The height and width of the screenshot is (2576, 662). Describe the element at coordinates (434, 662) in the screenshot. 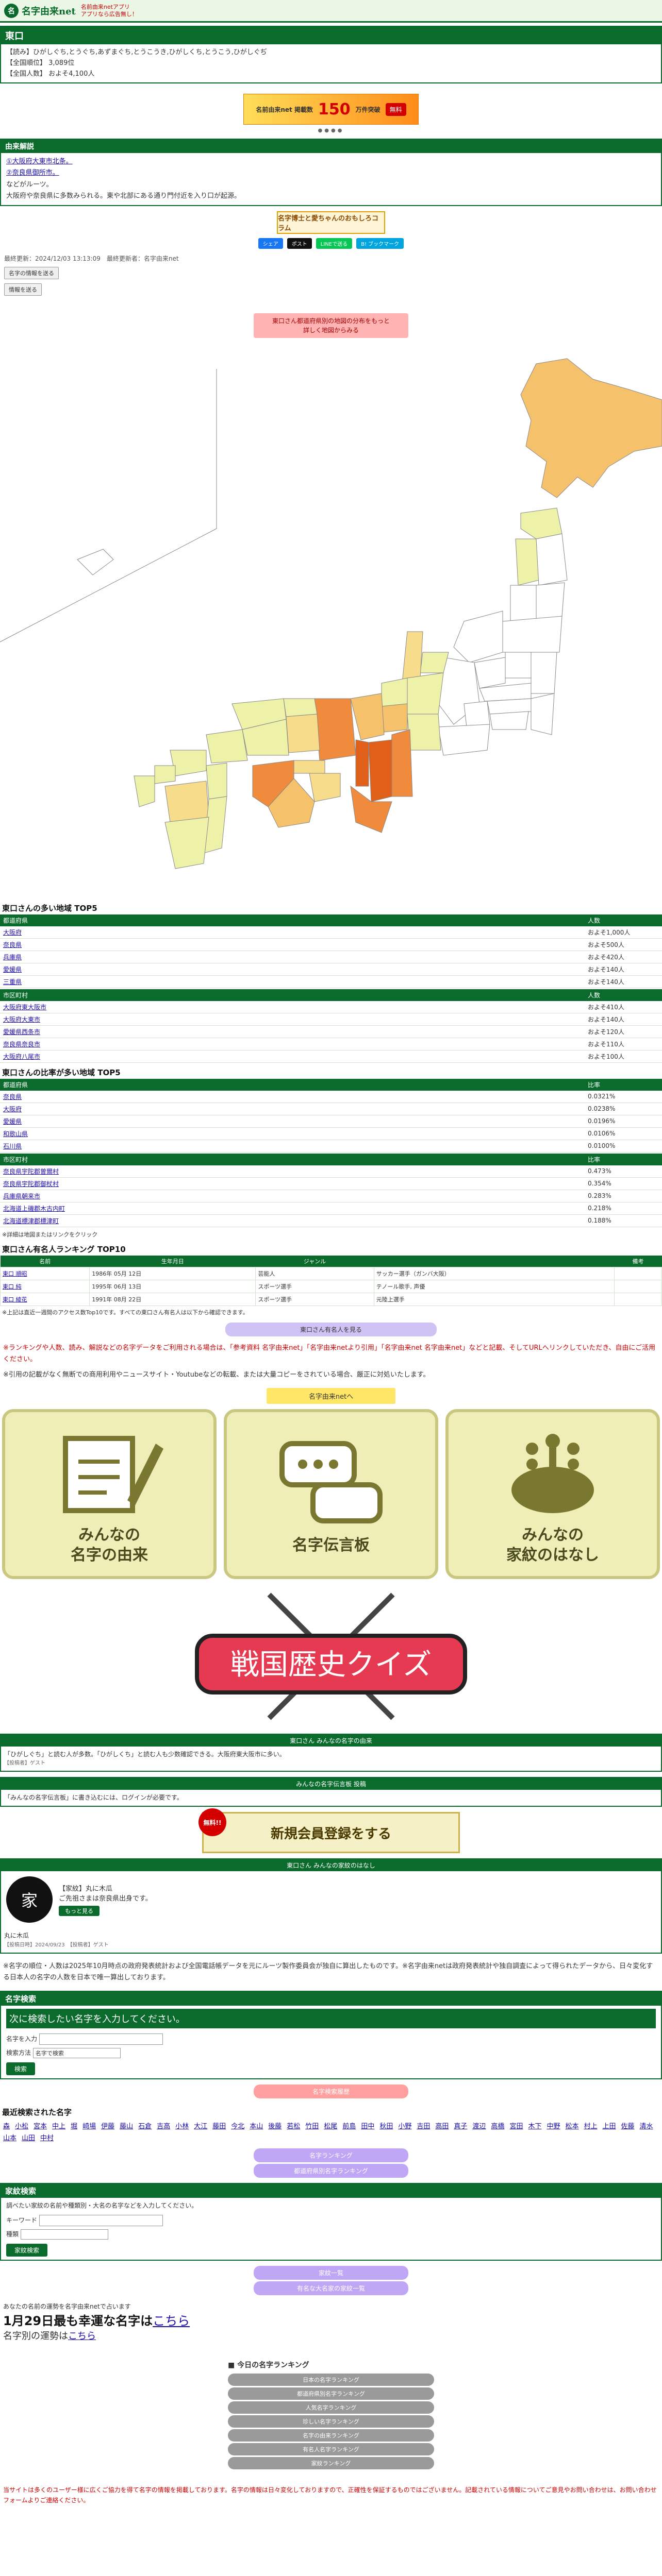

I see `pref-toyama` at that location.